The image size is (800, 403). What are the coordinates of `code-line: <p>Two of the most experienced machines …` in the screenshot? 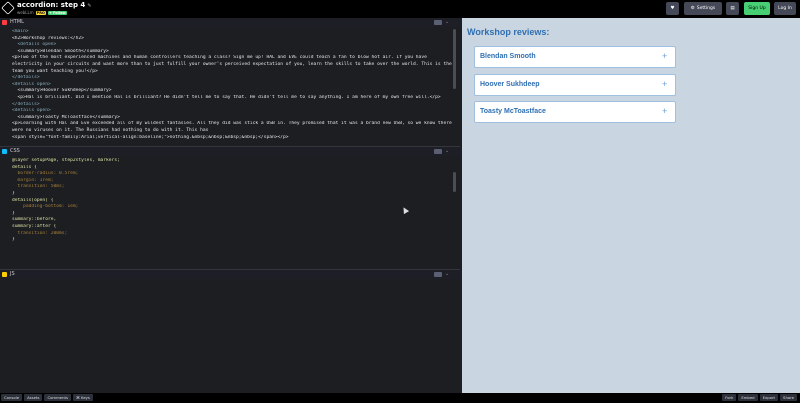 It's located at (232, 64).